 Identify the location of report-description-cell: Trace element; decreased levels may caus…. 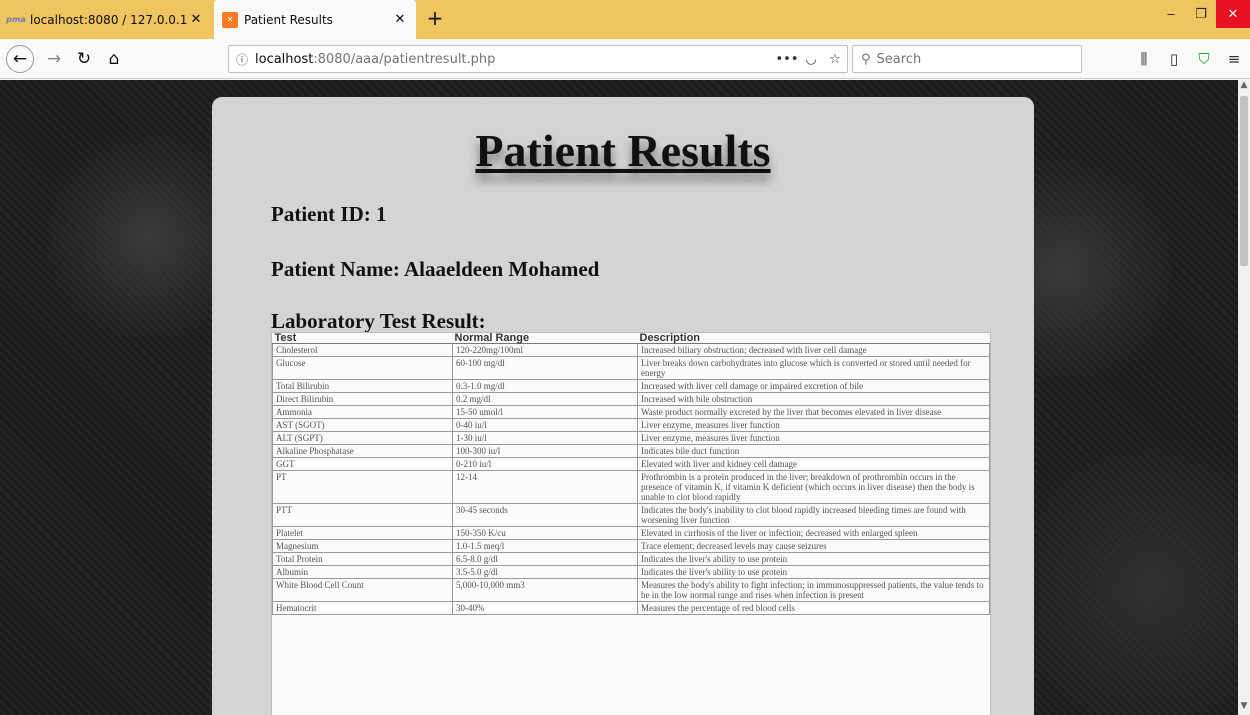
(813, 546).